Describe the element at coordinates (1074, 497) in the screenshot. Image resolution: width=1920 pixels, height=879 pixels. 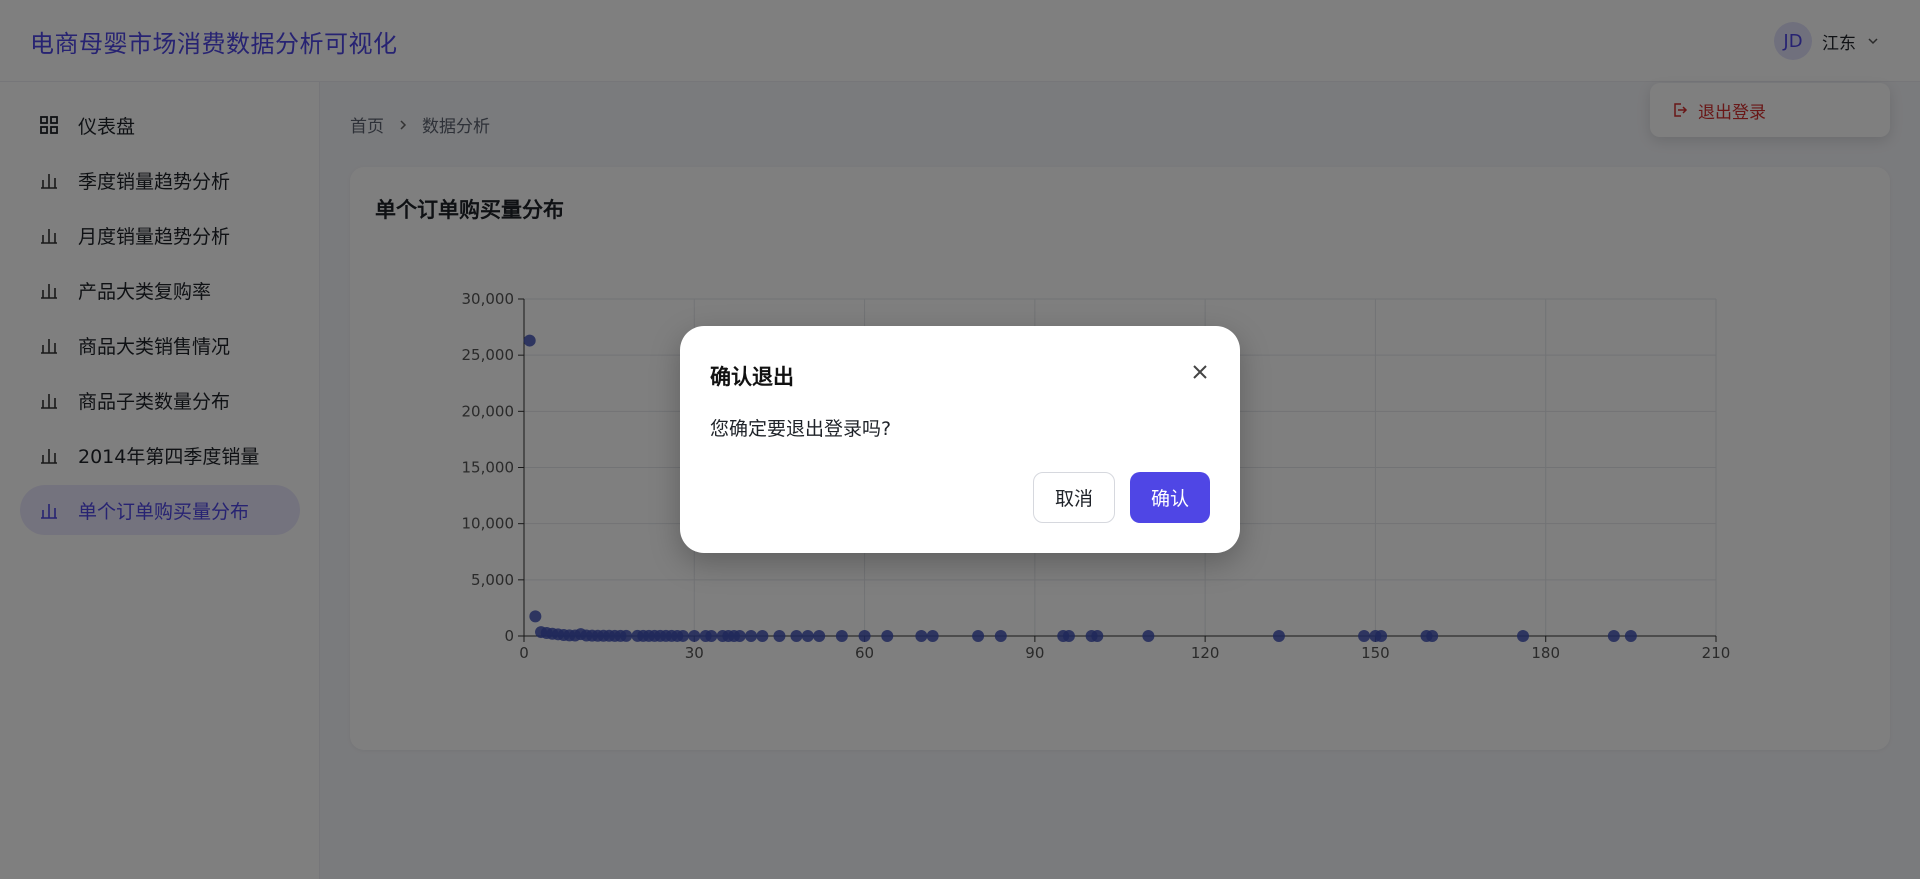
I see `cancel-button: 取消` at that location.